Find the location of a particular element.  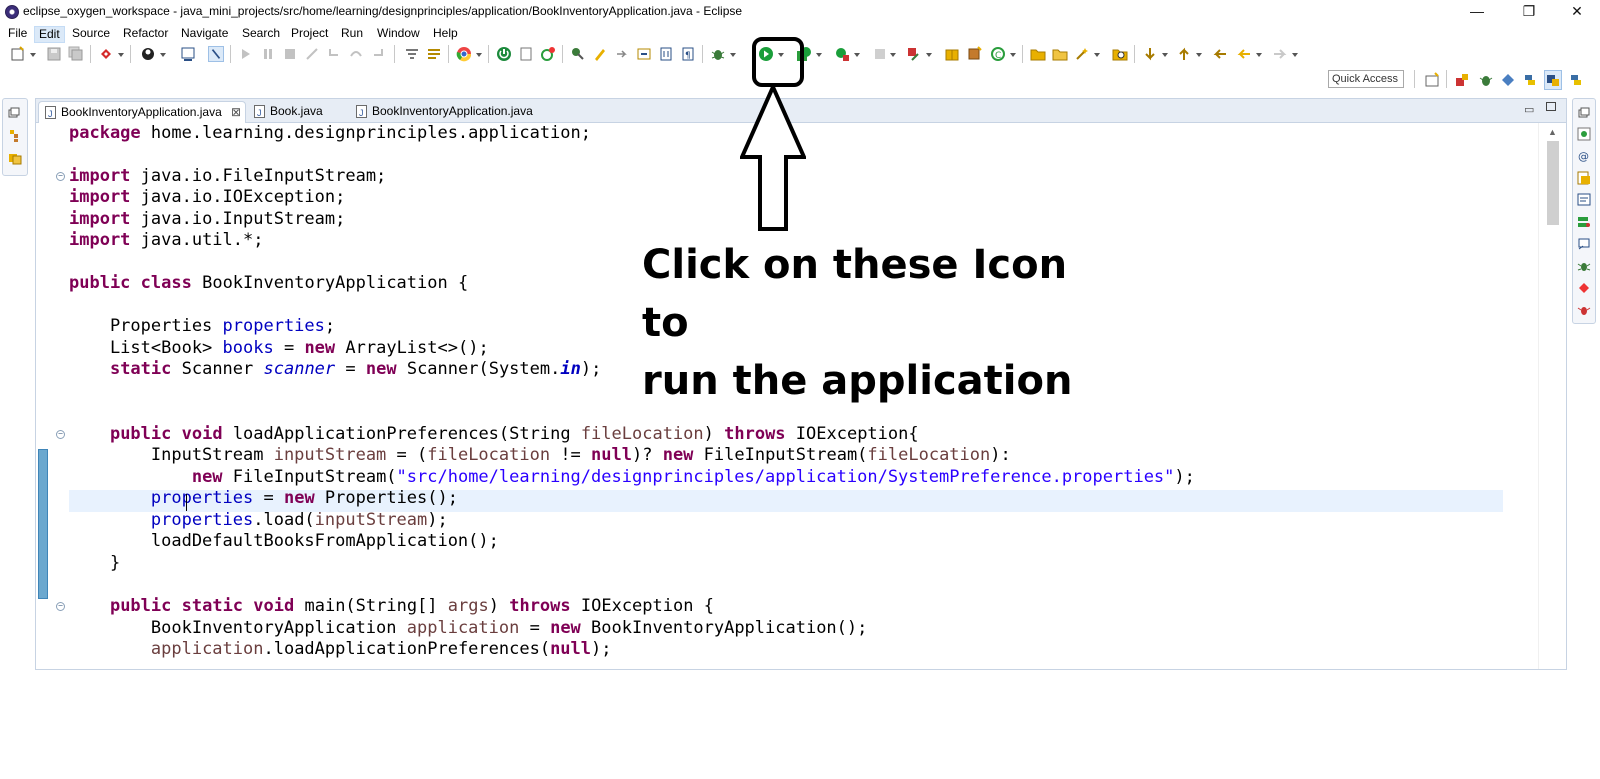

git-perspective-icon is located at coordinates (1508, 80).